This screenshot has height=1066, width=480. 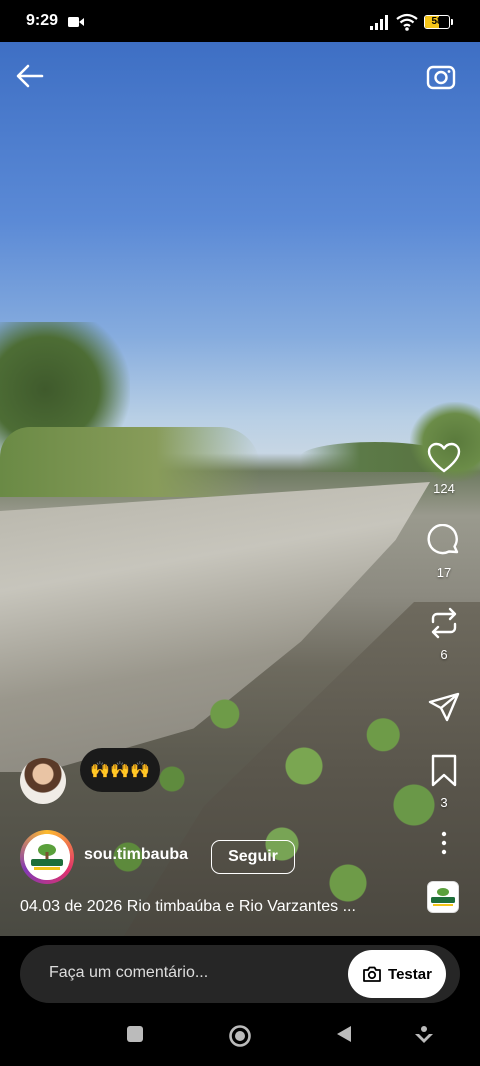 What do you see at coordinates (444, 843) in the screenshot?
I see `more-vertical-icon` at bounding box center [444, 843].